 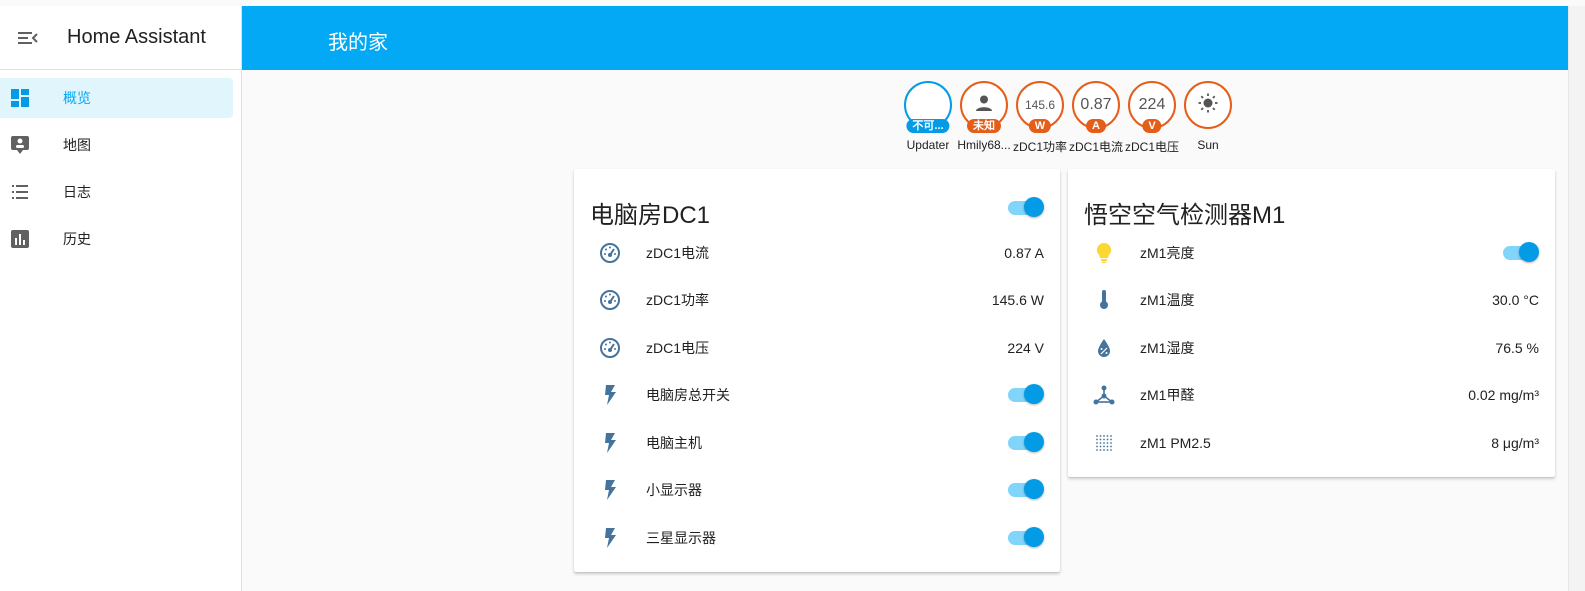 I want to click on entity-name: zM1湿度, so click(x=1167, y=347).